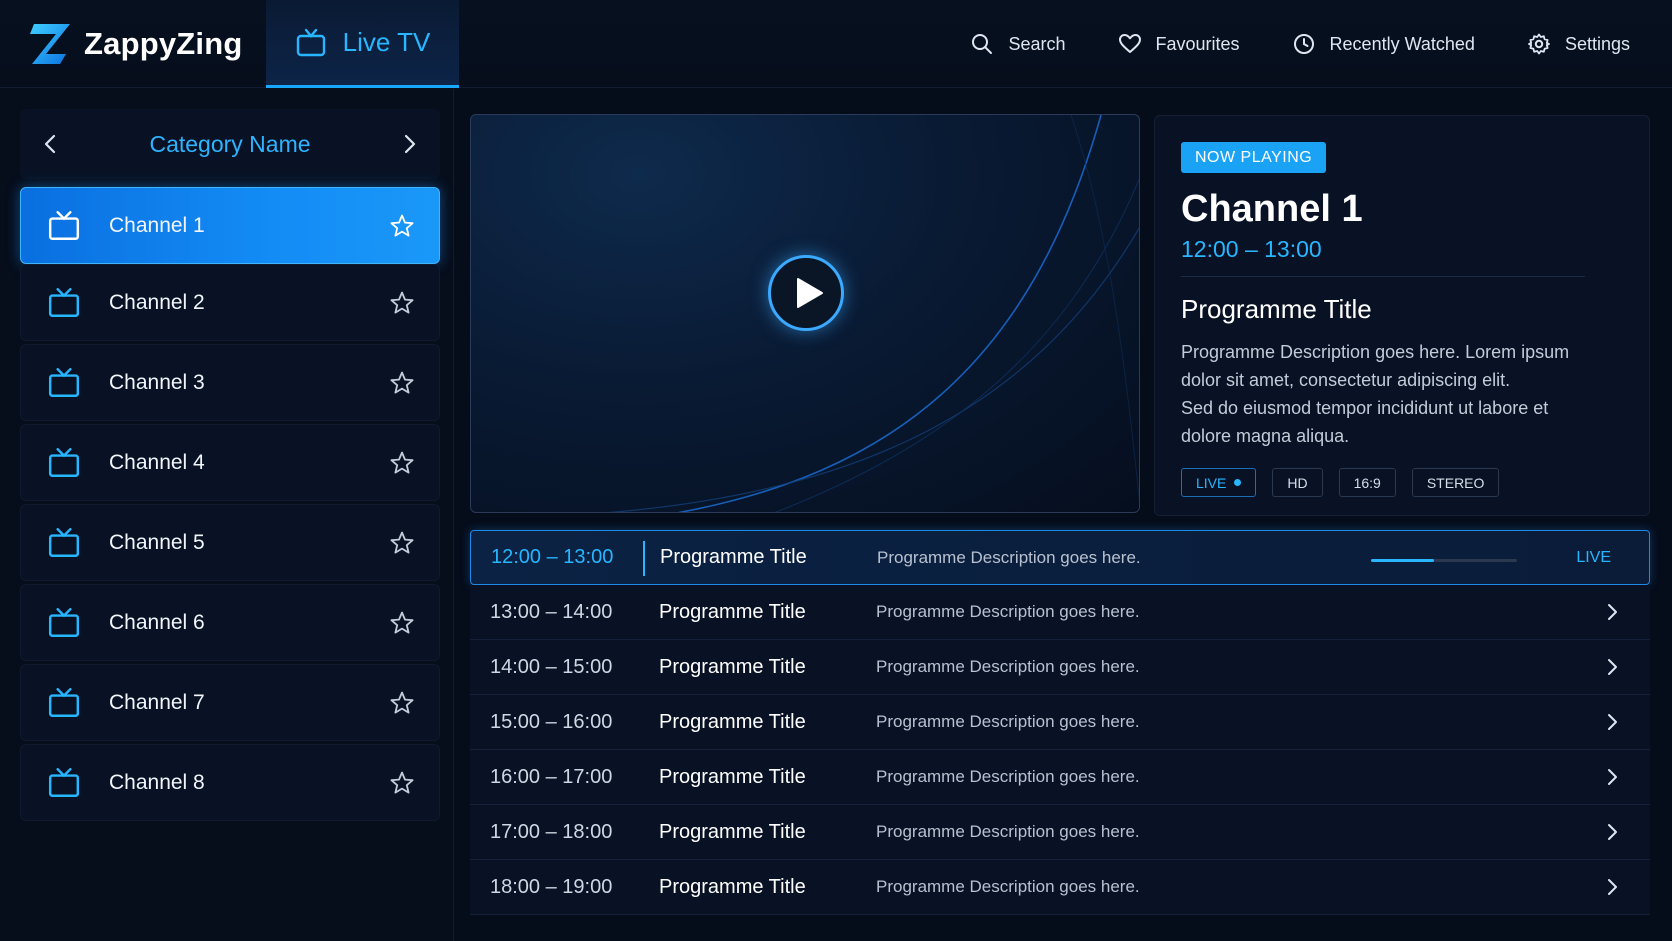  What do you see at coordinates (386, 42) in the screenshot?
I see `tab-live-tv-label: Live TV` at bounding box center [386, 42].